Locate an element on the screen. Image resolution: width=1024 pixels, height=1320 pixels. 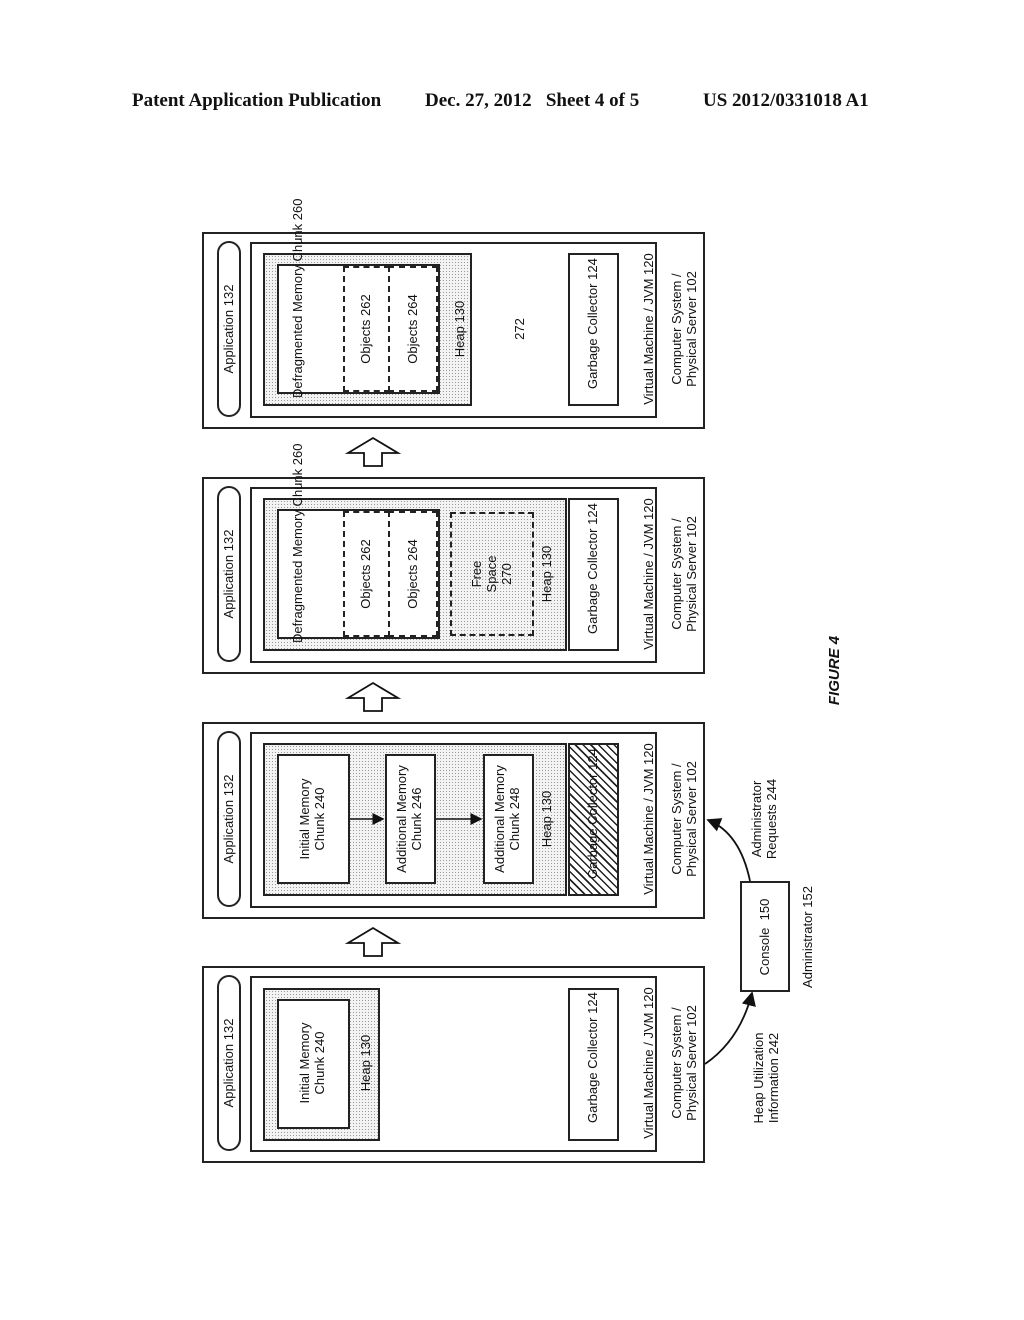
heap-label-2: Heap 130 is located at coordinates (546, 574).